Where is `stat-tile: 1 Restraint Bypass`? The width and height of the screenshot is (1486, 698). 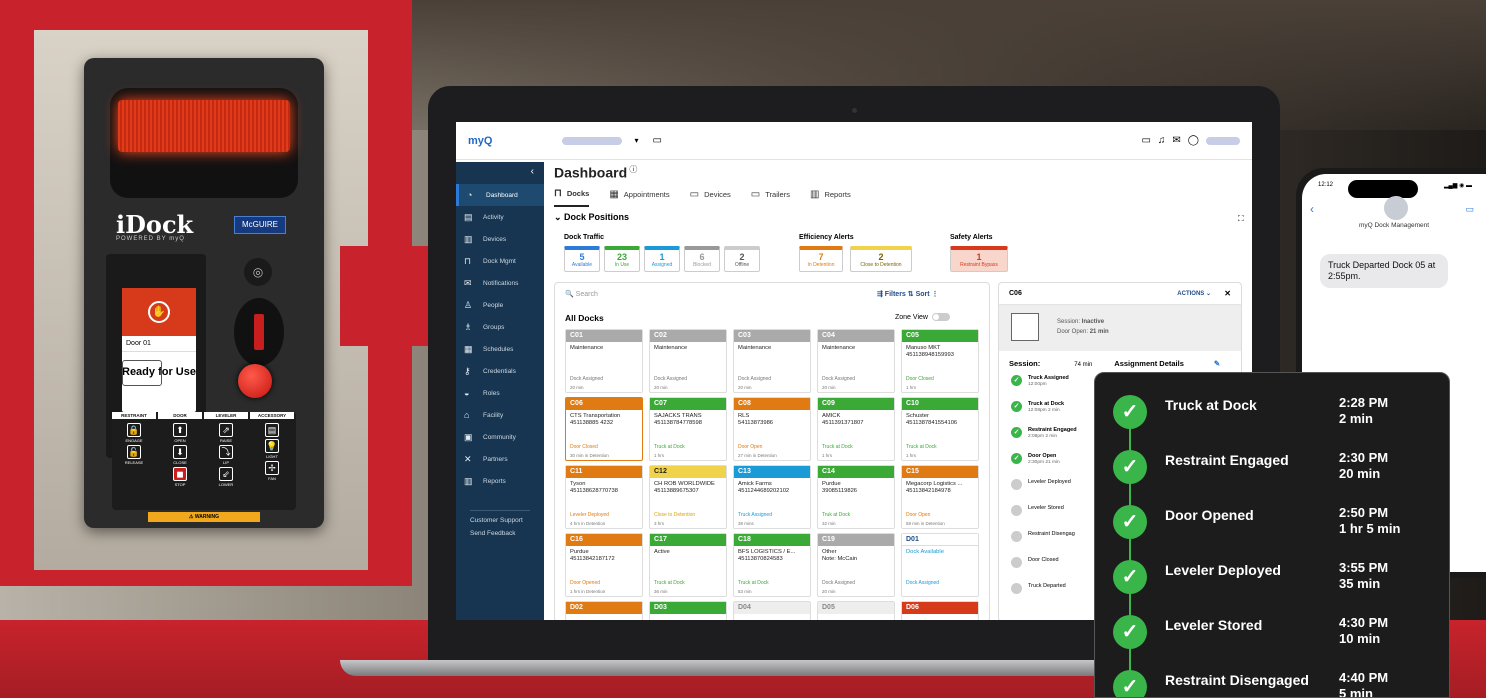 stat-tile: 1 Restraint Bypass is located at coordinates (979, 259).